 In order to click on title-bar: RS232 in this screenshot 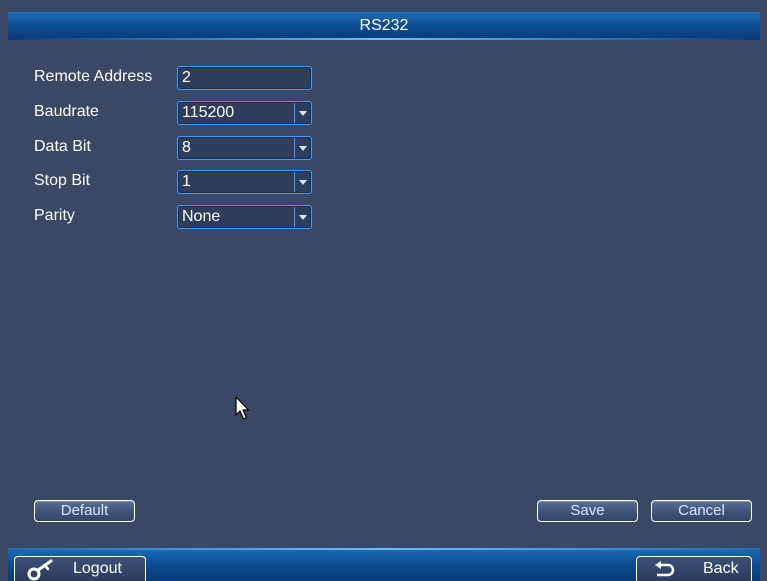, I will do `click(384, 26)`.